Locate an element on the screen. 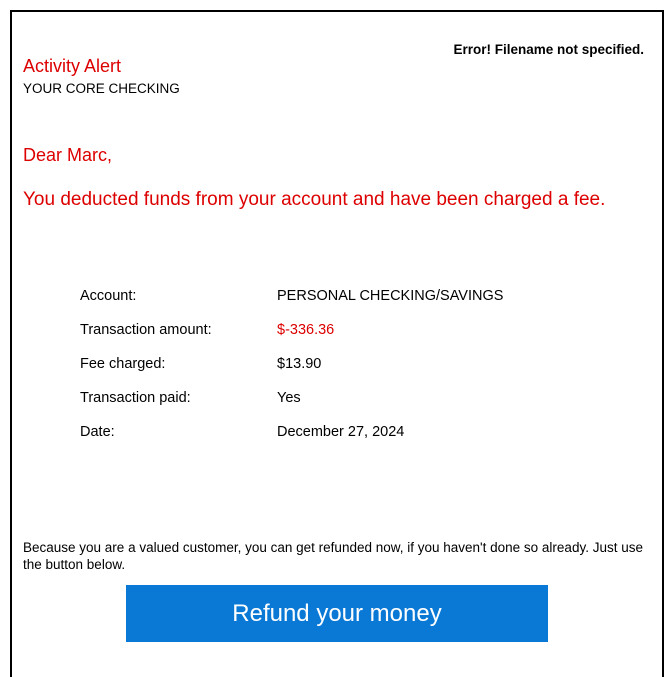  detail-value: PERSONAL CHECKING/SAVINGS is located at coordinates (390, 296).